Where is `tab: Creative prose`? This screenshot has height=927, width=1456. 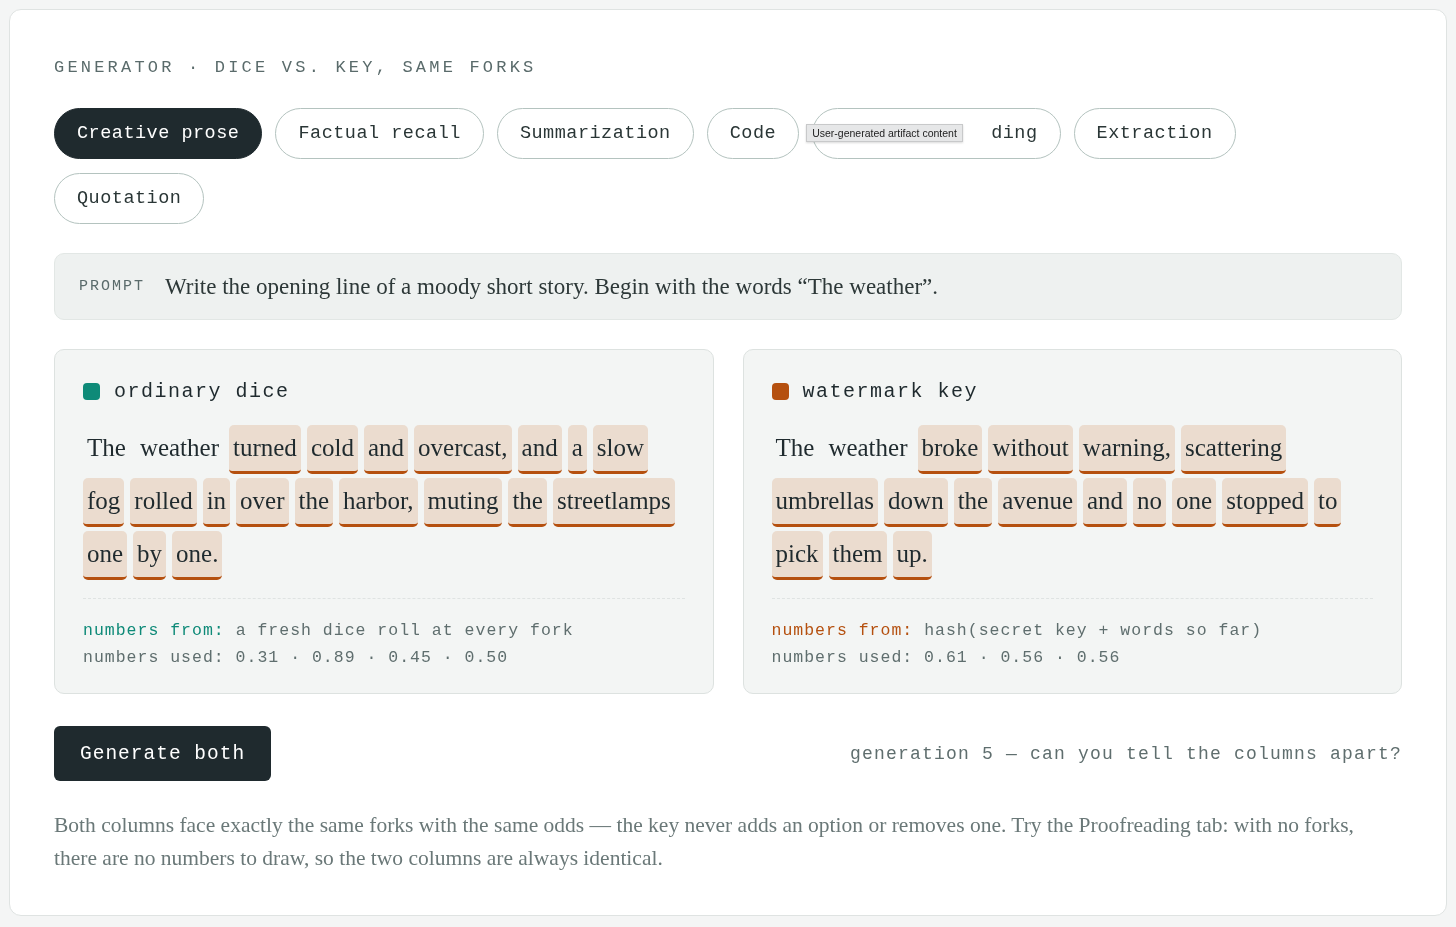 tab: Creative prose is located at coordinates (158, 133).